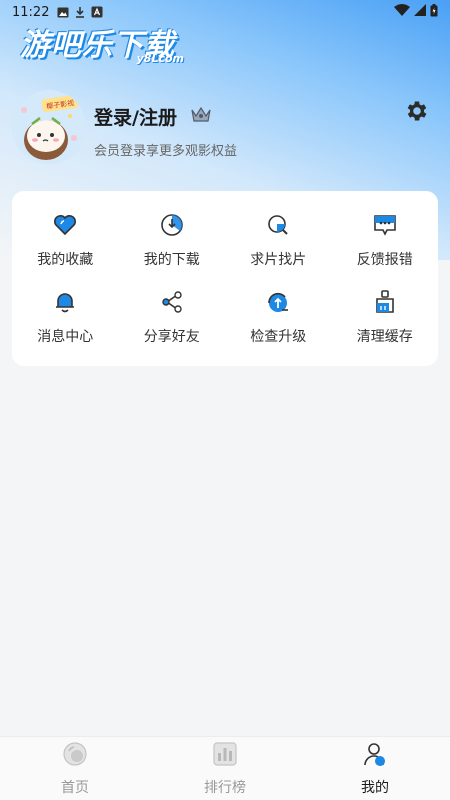 The height and width of the screenshot is (800, 450). What do you see at coordinates (384, 259) in the screenshot?
I see `menu-label: 反馈报错` at bounding box center [384, 259].